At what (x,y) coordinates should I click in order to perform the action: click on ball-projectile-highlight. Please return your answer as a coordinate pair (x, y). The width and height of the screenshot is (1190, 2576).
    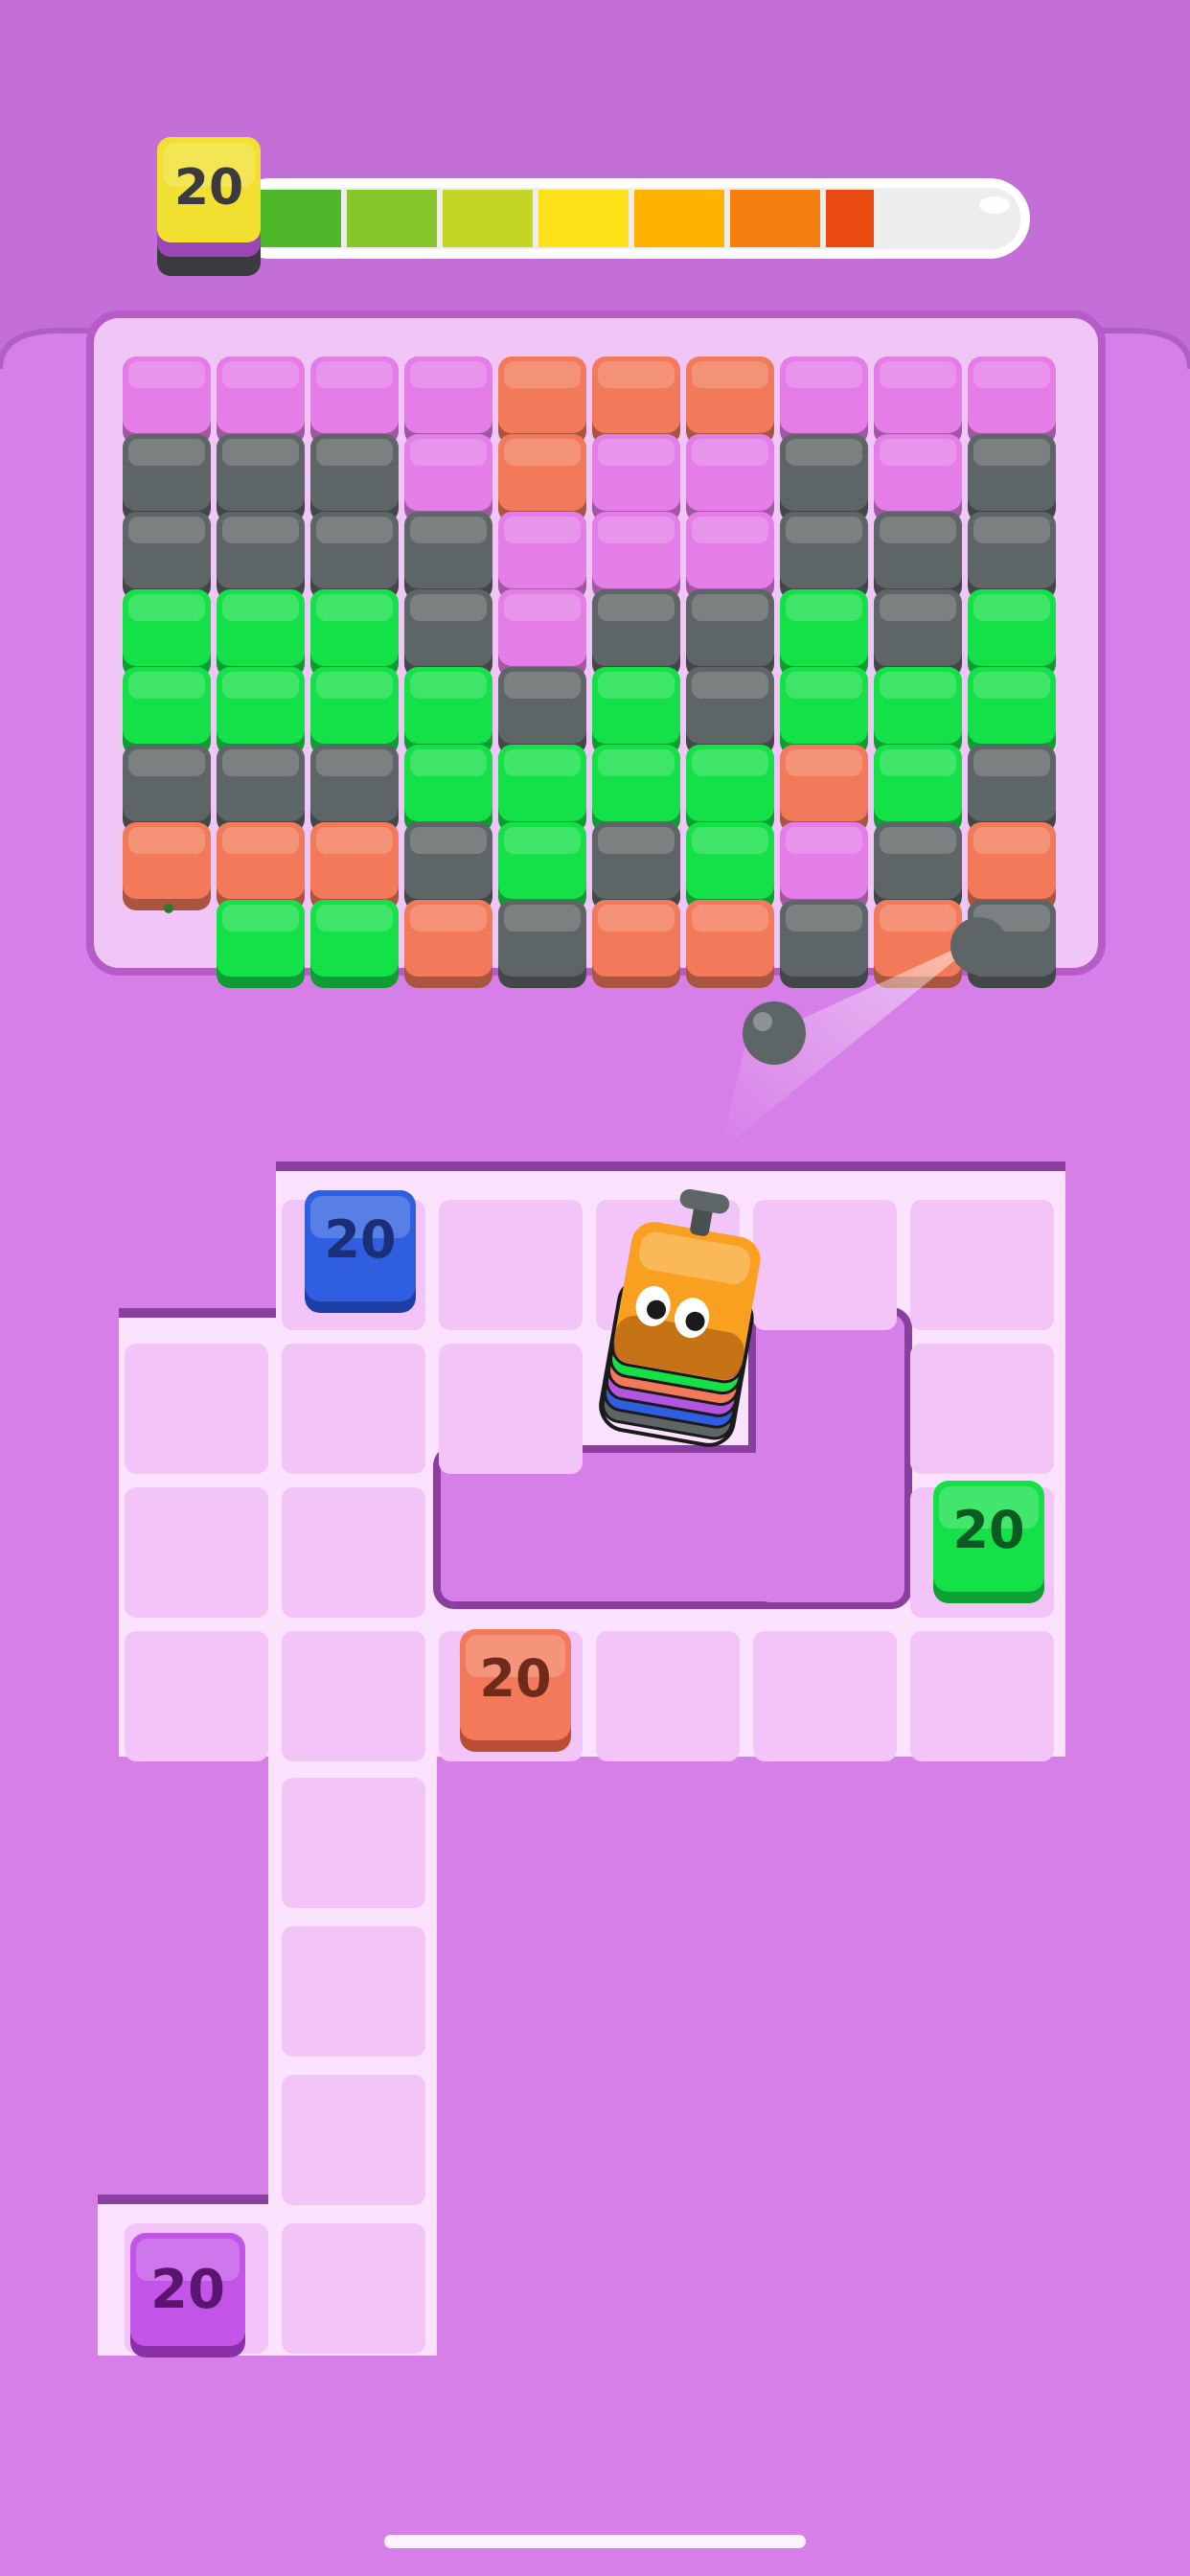
    Looking at the image, I should click on (763, 1021).